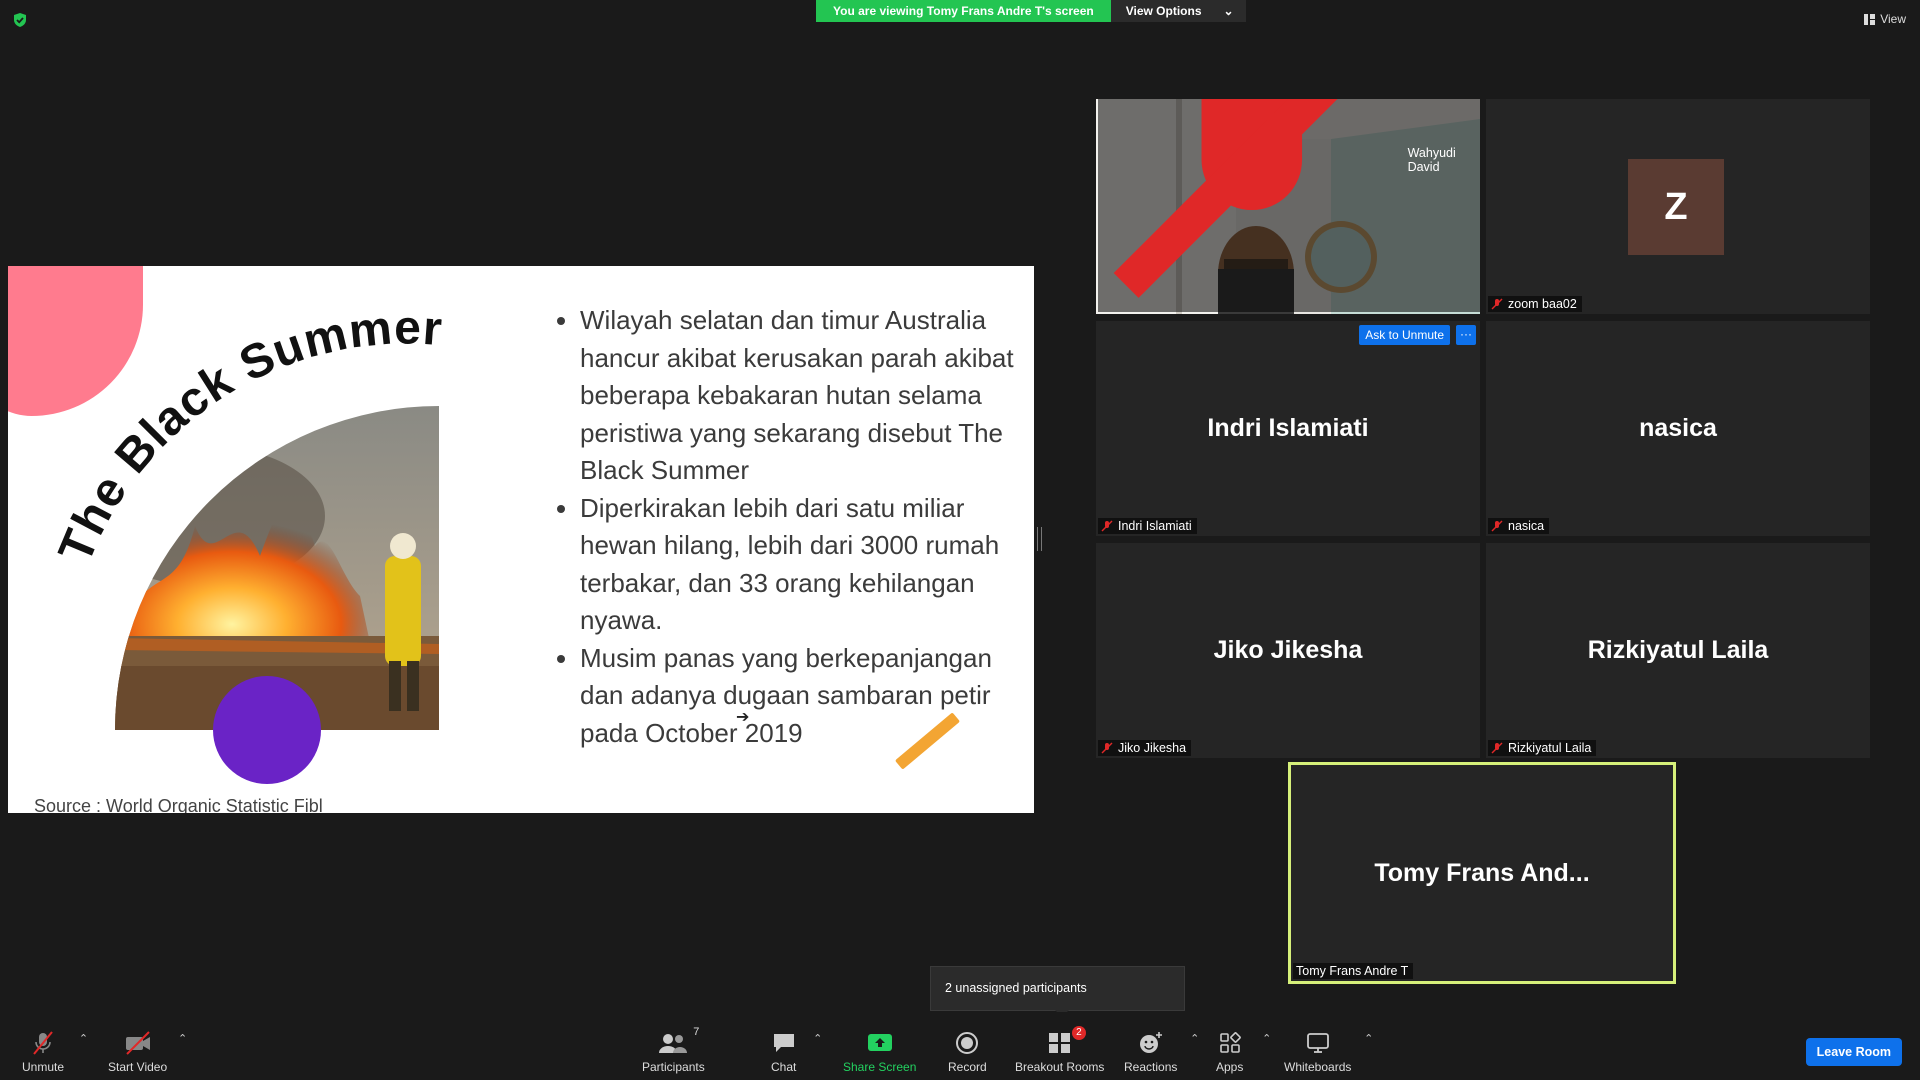 This screenshot has width=1920, height=1080. Describe the element at coordinates (796, 1052) in the screenshot. I see `chat-button: Chat ⌃` at that location.